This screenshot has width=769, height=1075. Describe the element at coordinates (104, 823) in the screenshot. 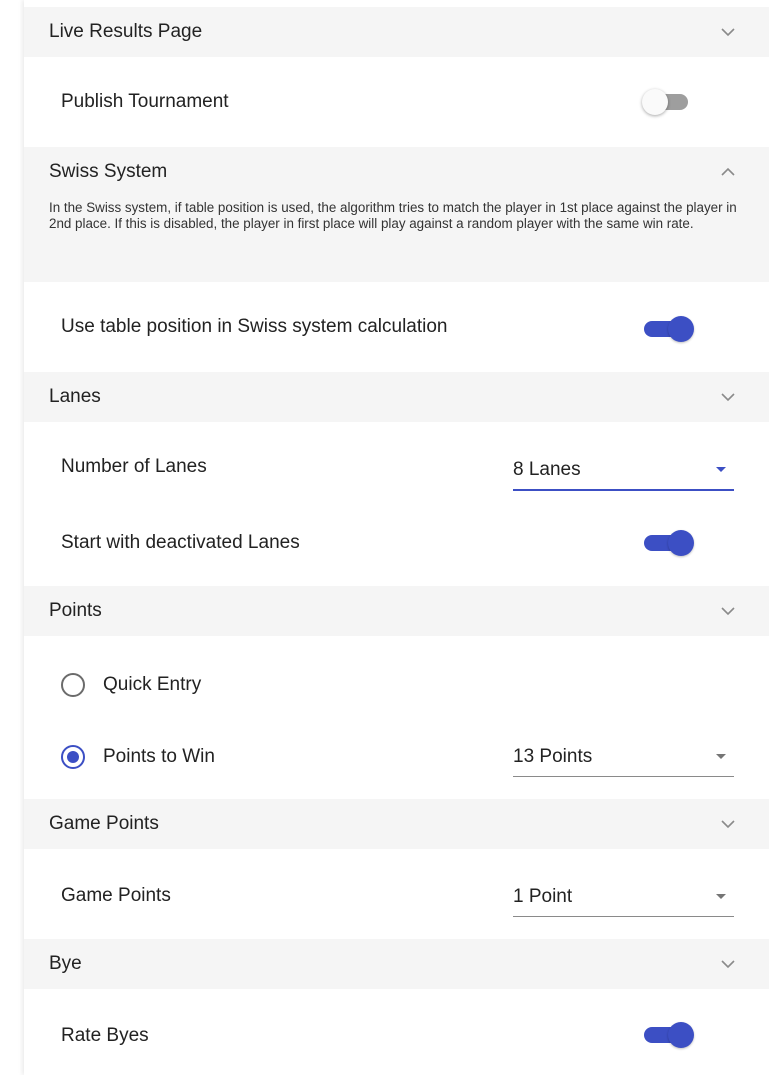

I see `section-title-game-points: Game Points` at that location.